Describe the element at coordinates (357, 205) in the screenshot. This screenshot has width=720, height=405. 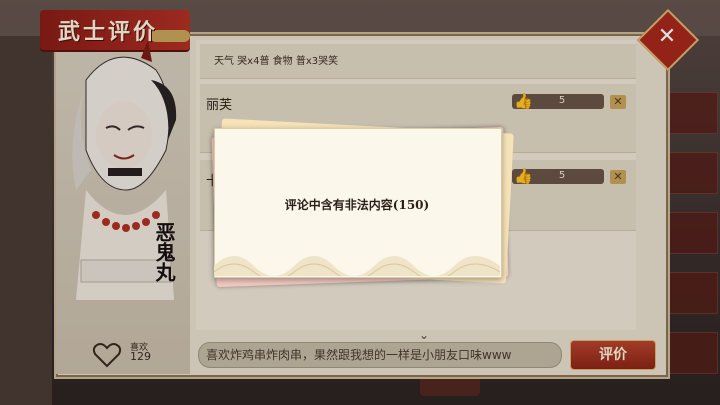
I see `error-message: 评论中含有非法内容(150)` at that location.